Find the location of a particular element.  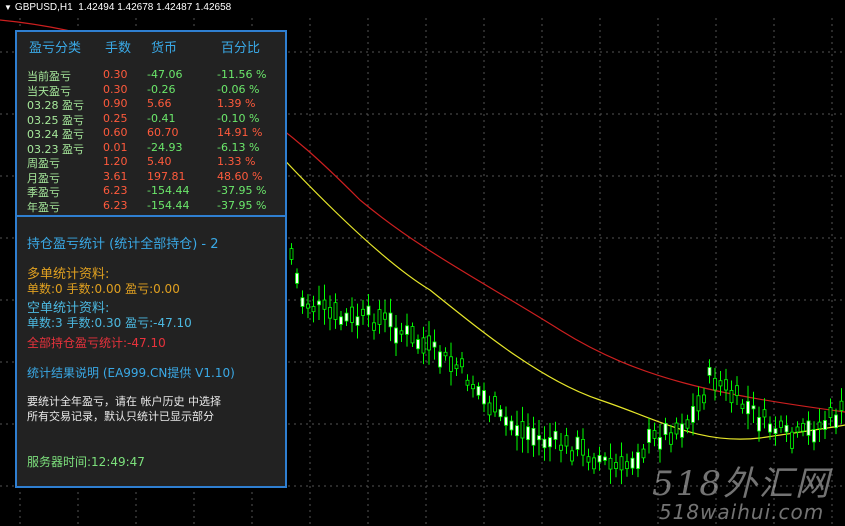

header-money: 货币 is located at coordinates (164, 48).